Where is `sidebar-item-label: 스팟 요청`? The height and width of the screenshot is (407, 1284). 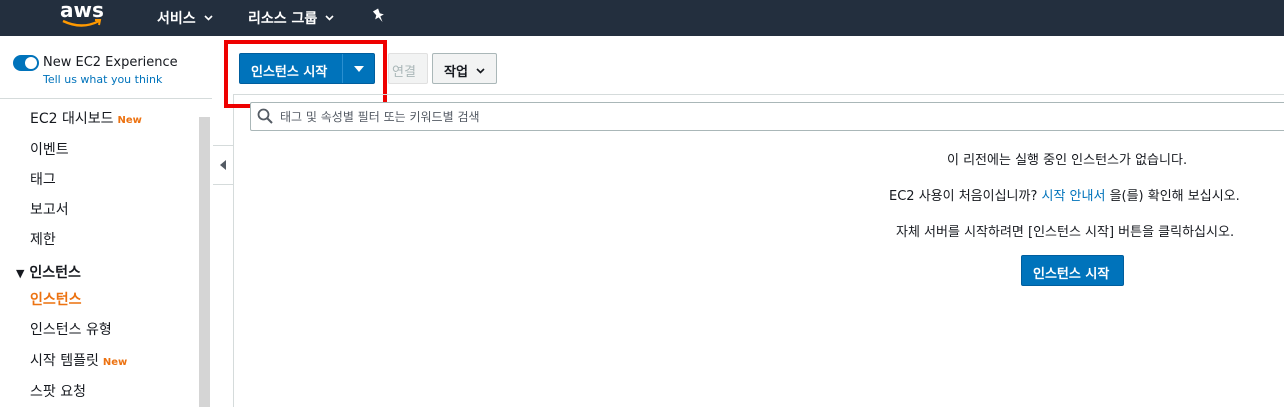
sidebar-item-label: 스팟 요청 is located at coordinates (58, 392).